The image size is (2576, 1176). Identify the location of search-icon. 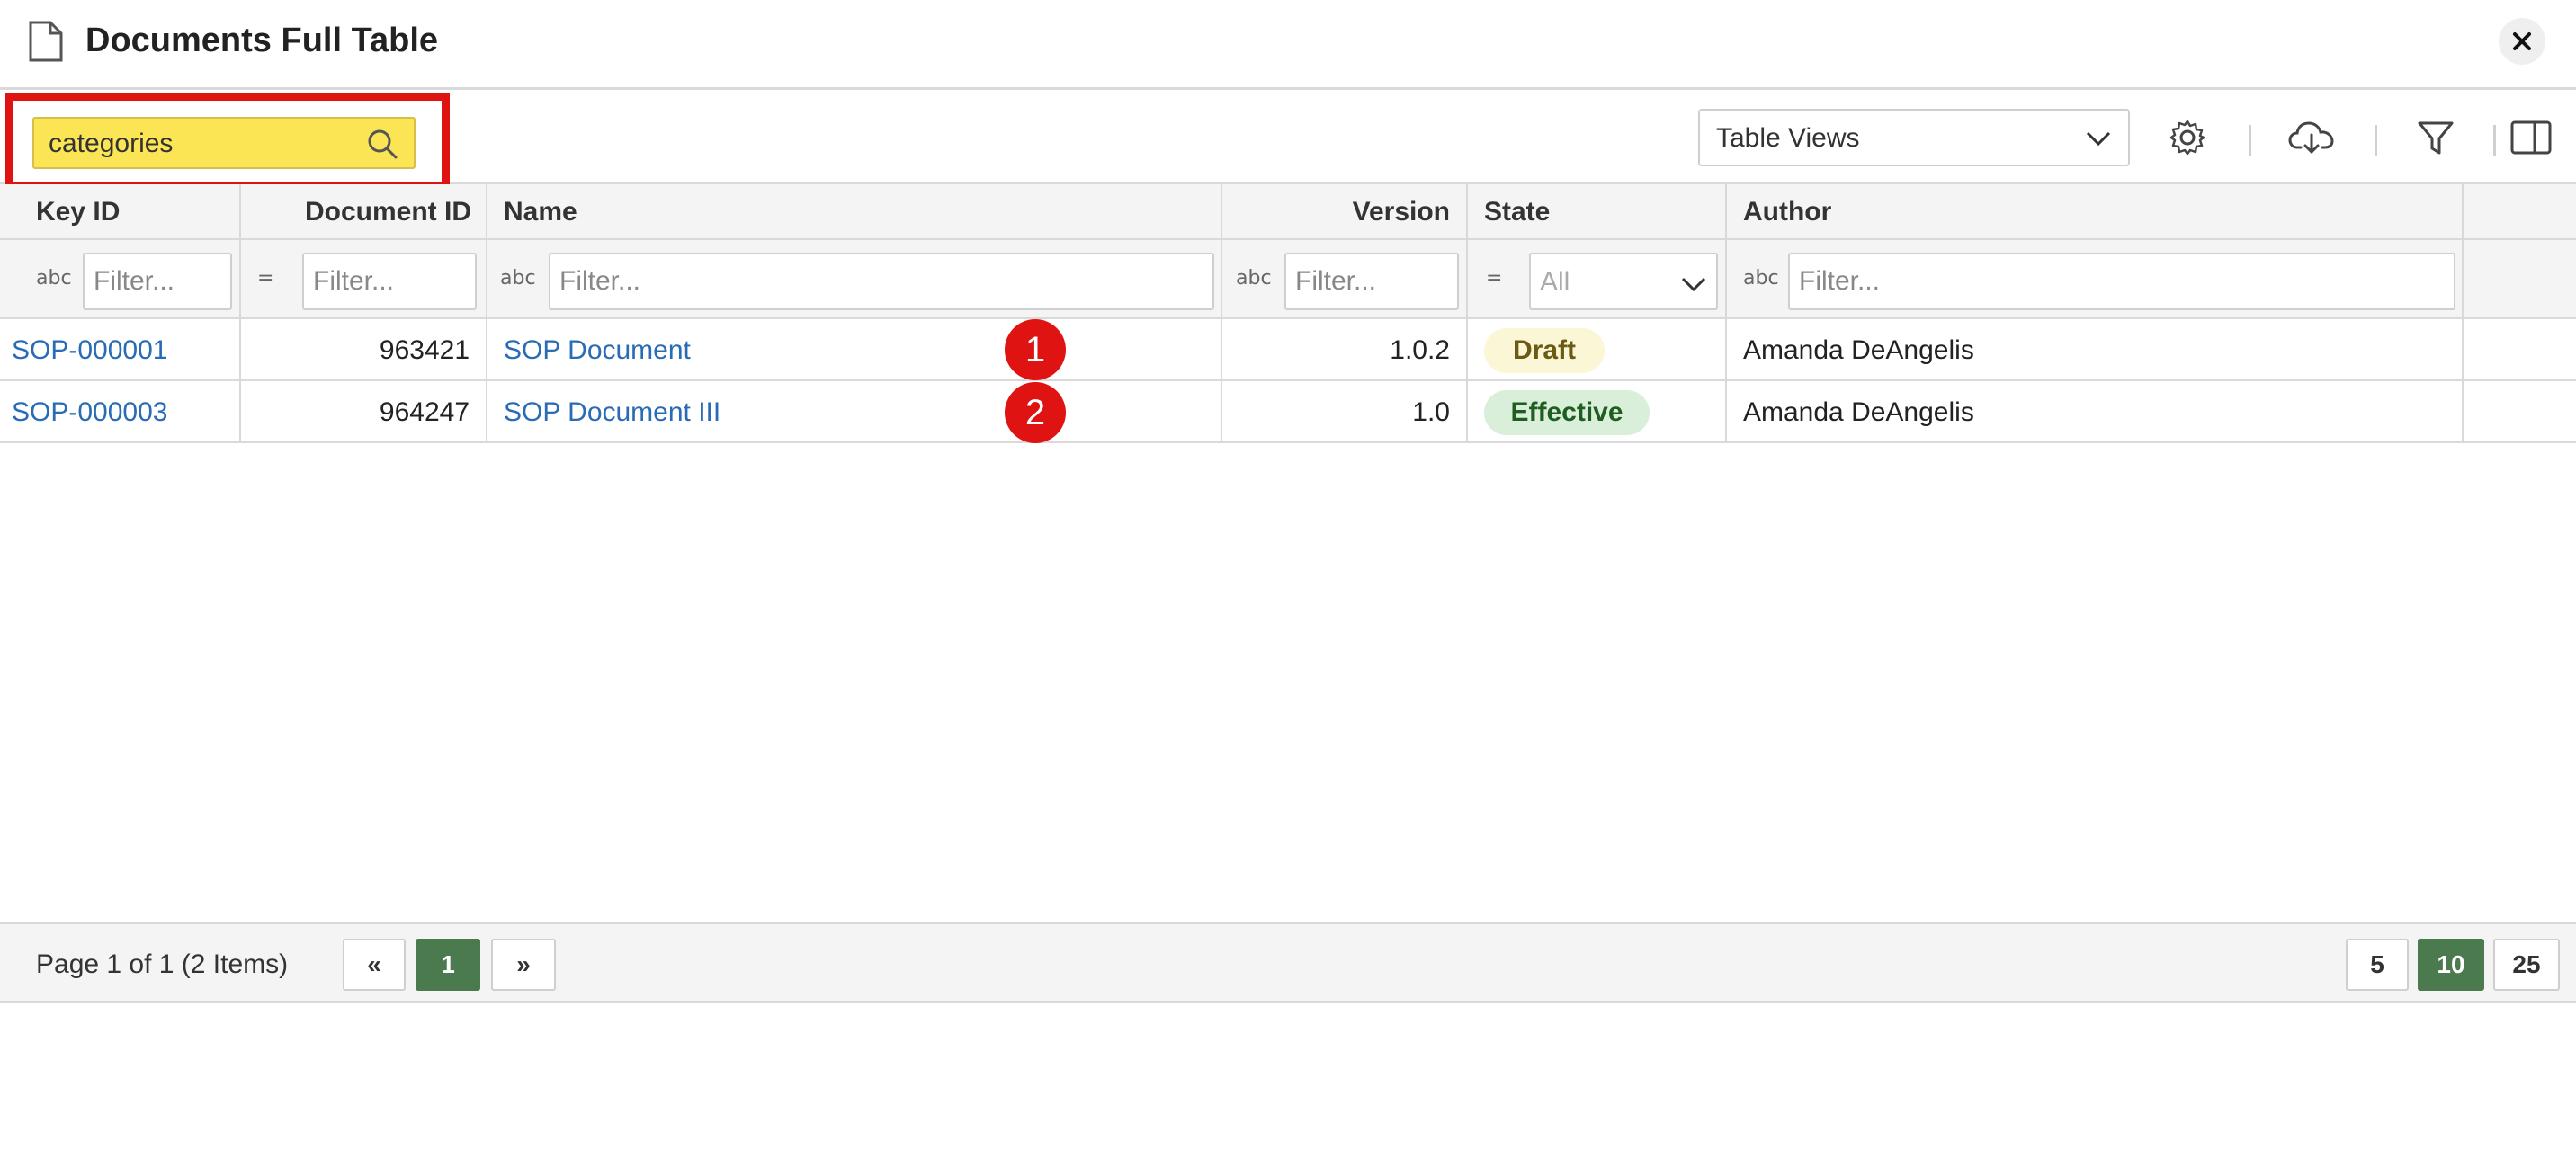
(382, 144).